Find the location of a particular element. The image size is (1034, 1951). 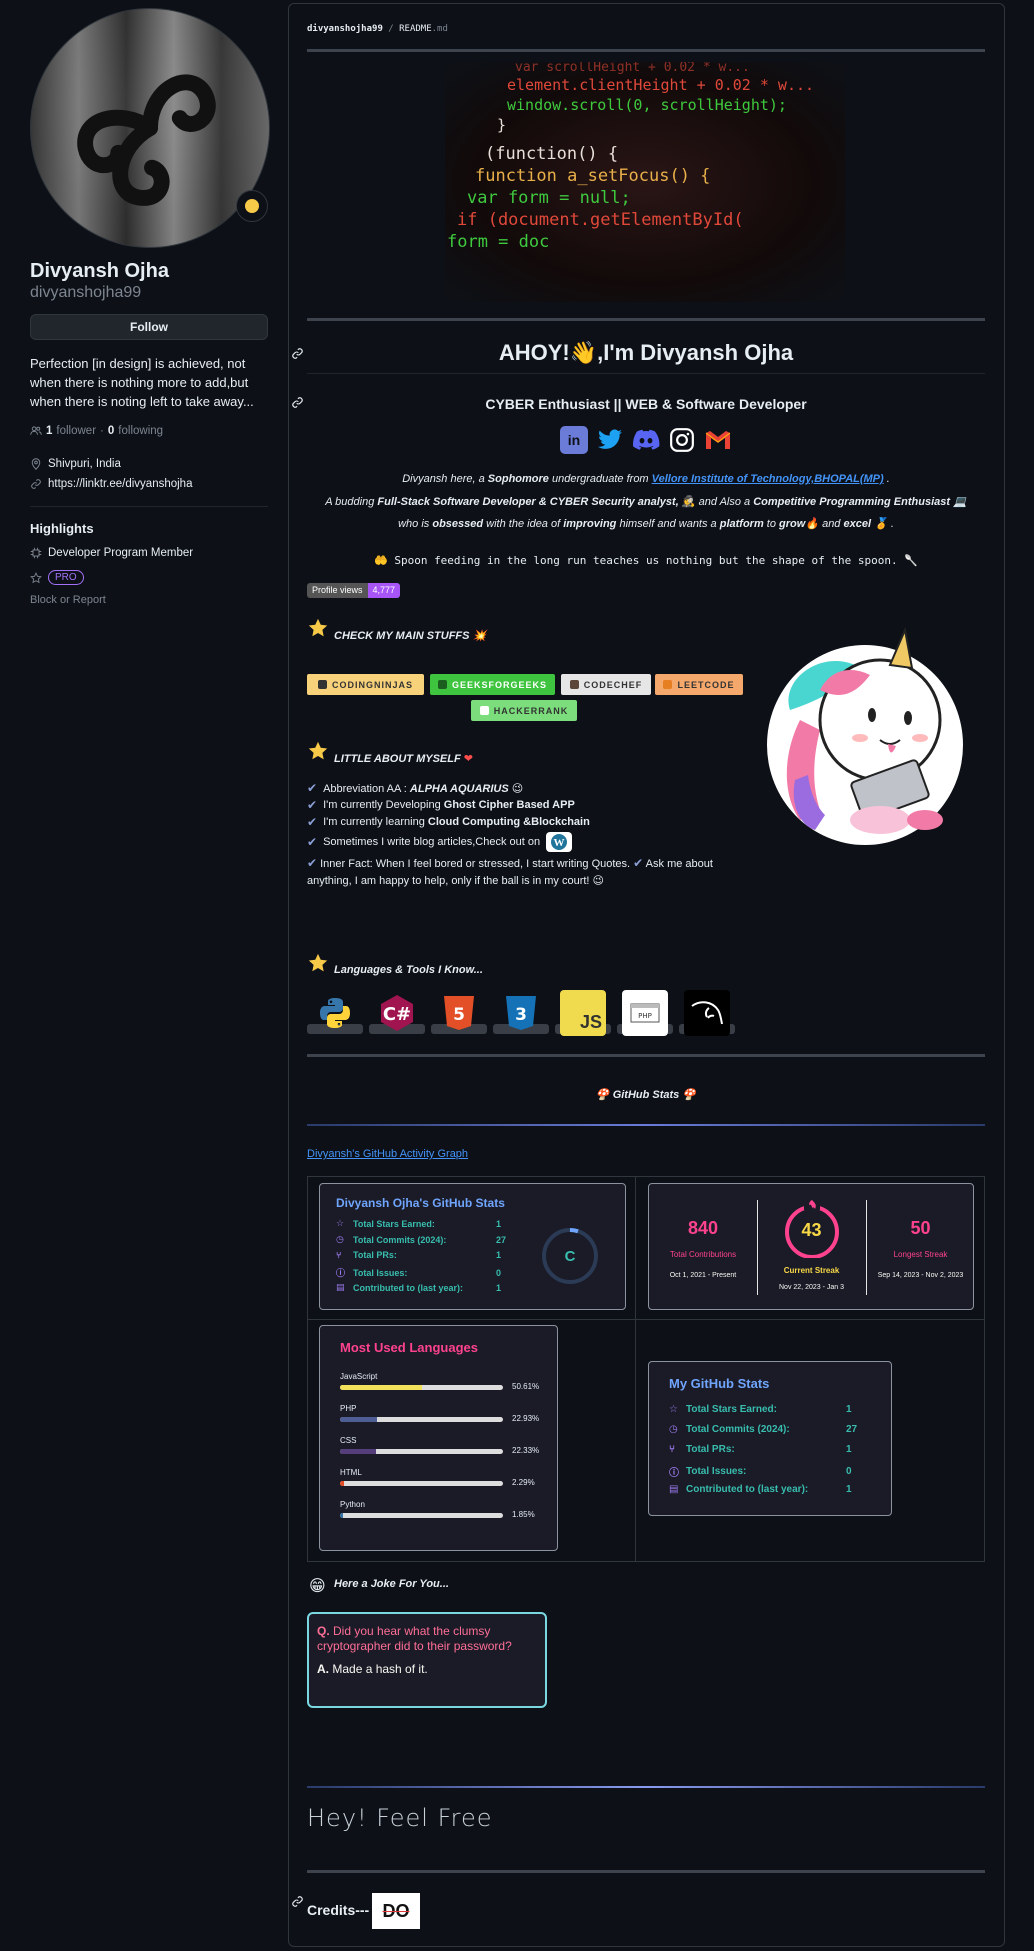

javascript-icon: JS is located at coordinates (583, 1013).